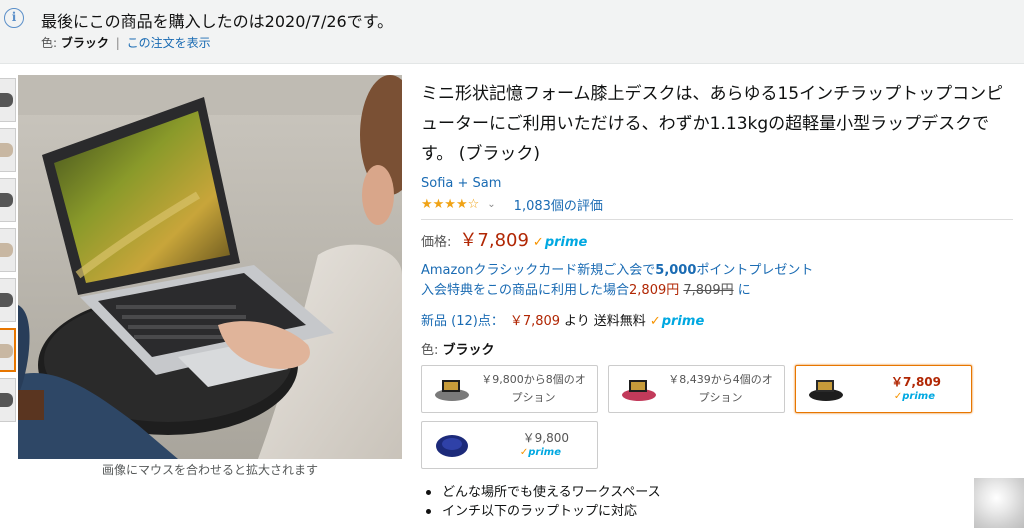 The width and height of the screenshot is (1024, 528). I want to click on variant-option: ￥9,800から8個のオプション, so click(509, 389).